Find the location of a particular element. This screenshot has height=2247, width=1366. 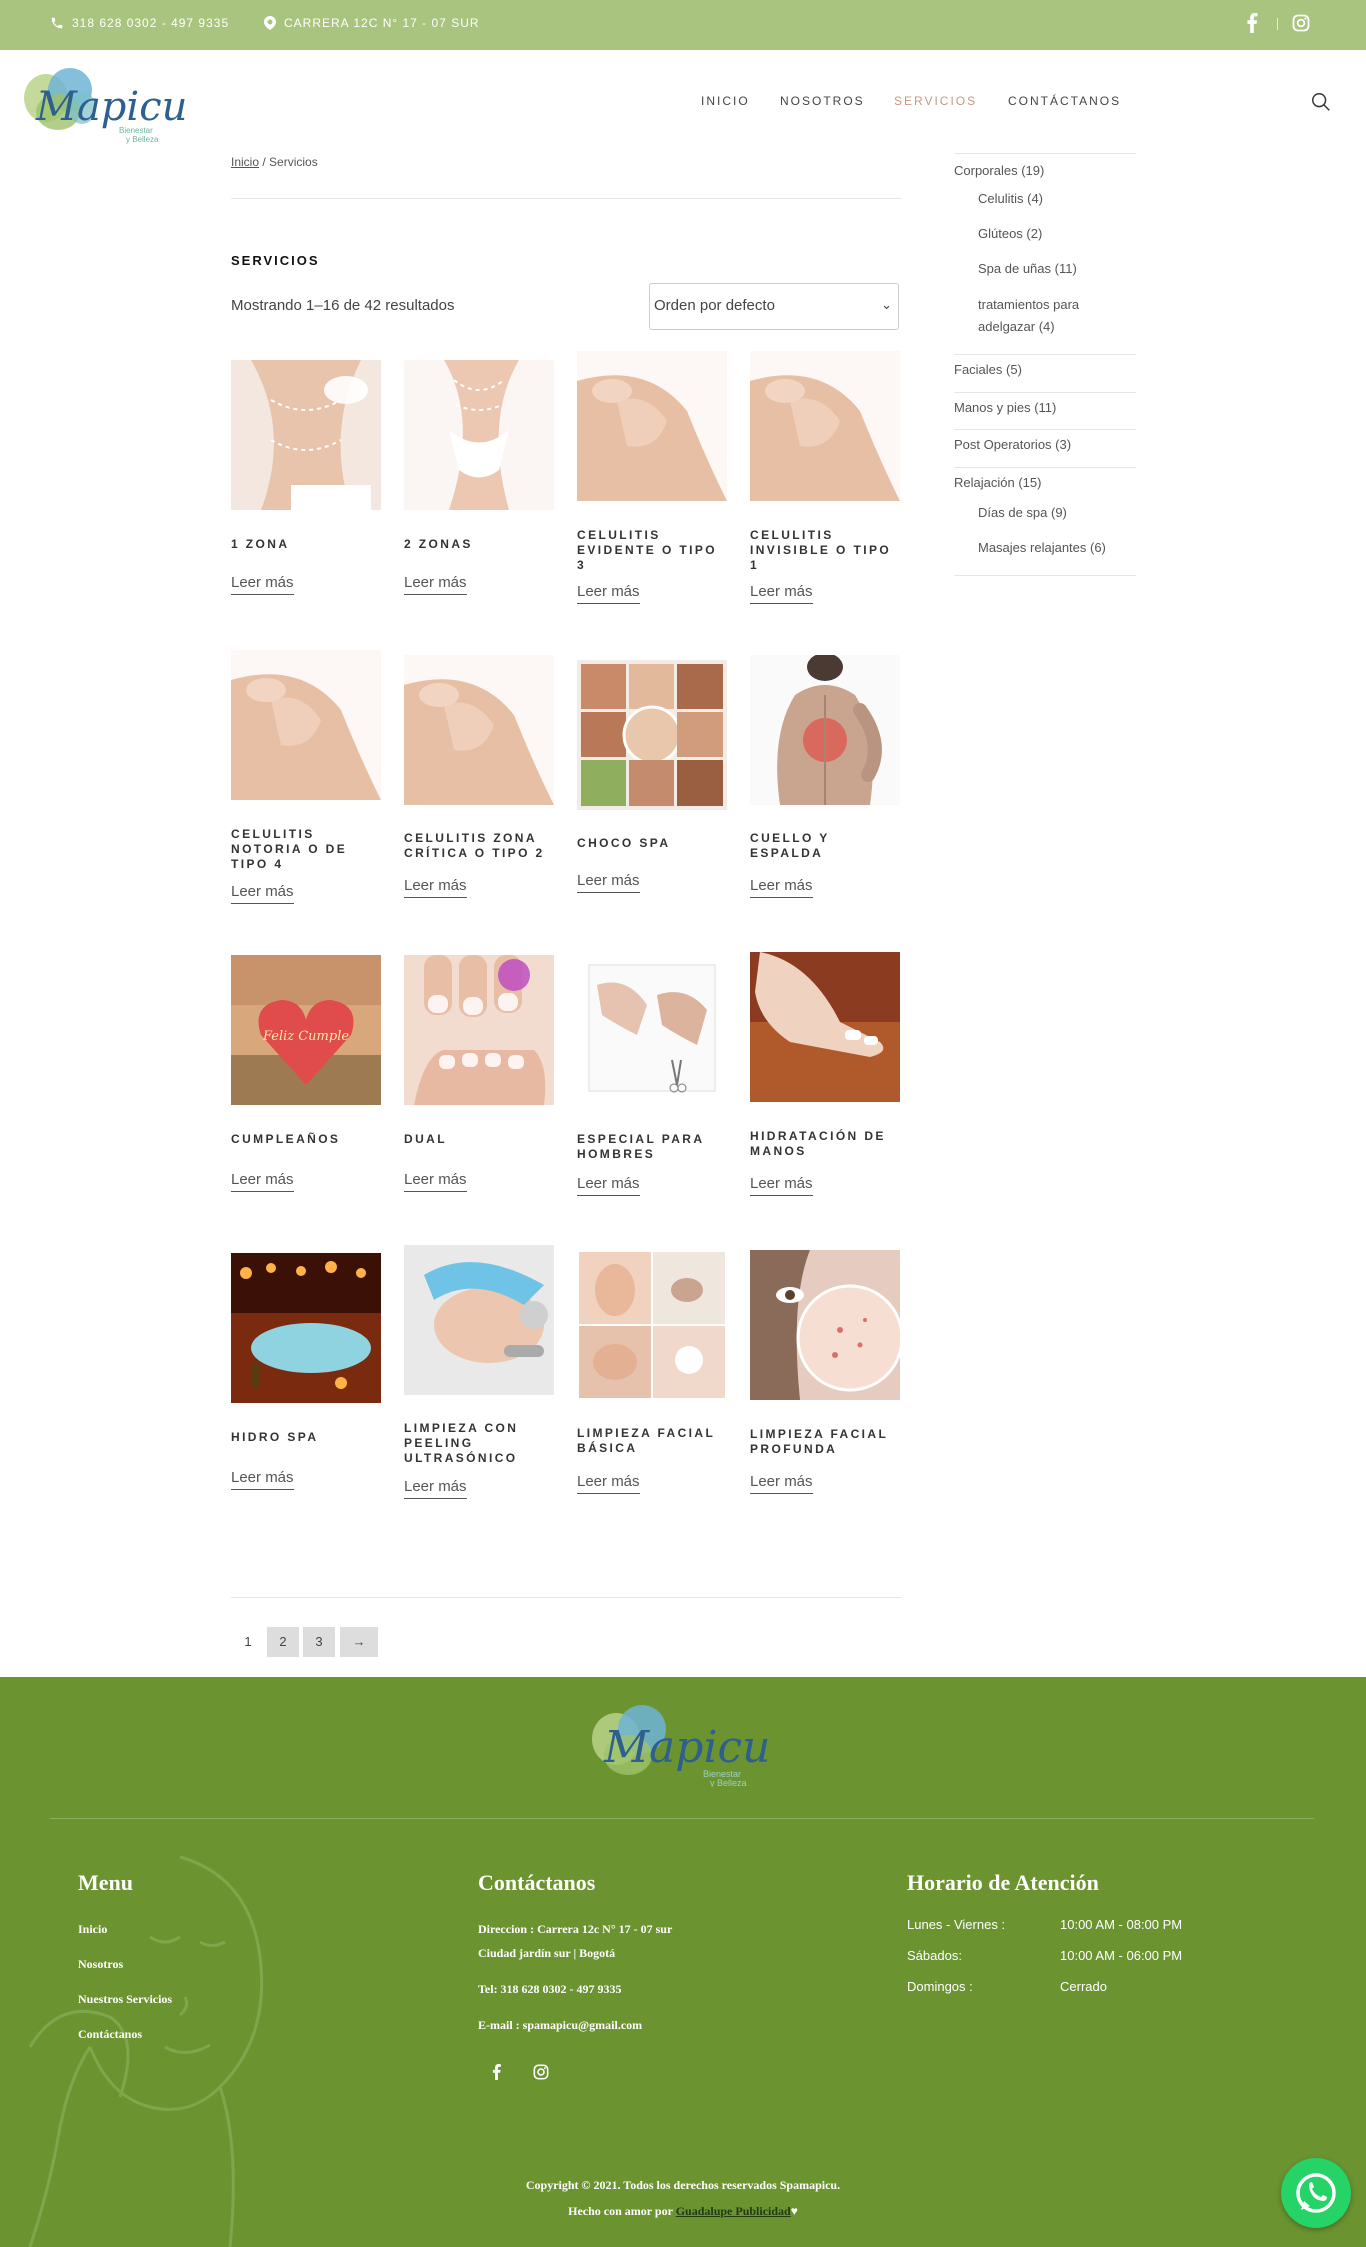

product-title: HIDRATACIÓN DE MANOS is located at coordinates (825, 1144).